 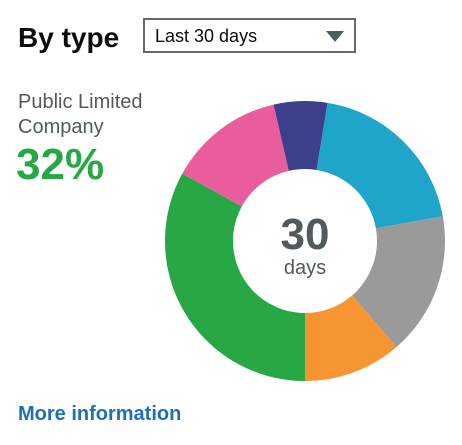 I want to click on more-information-link: More information, so click(x=99, y=414).